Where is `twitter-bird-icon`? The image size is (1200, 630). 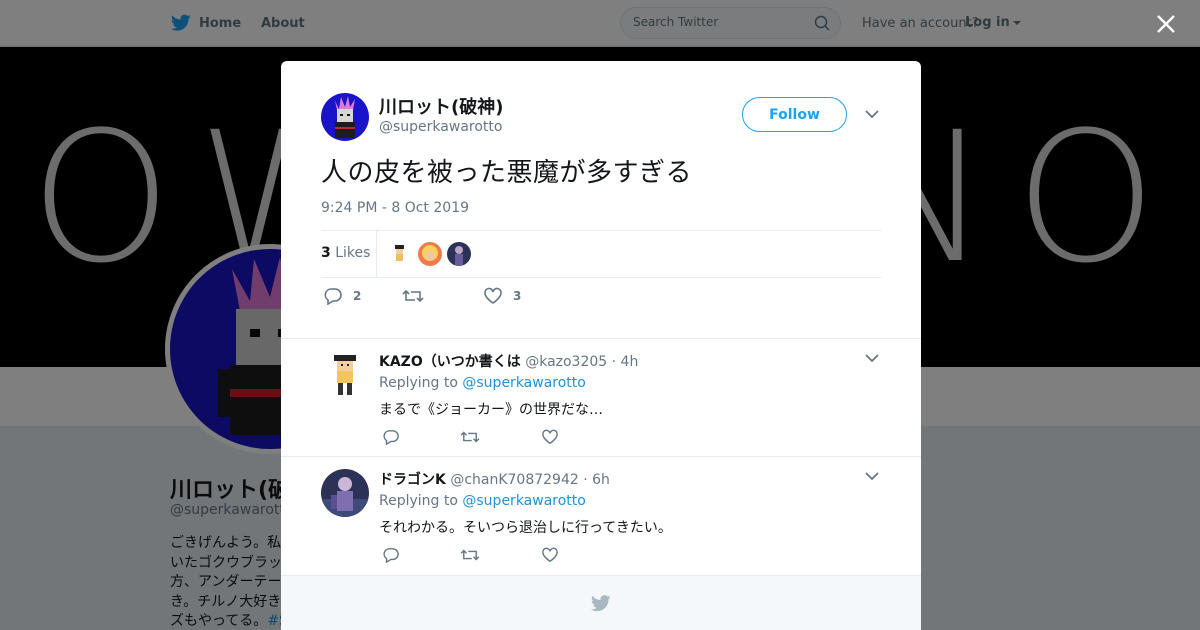
twitter-bird-icon is located at coordinates (601, 603).